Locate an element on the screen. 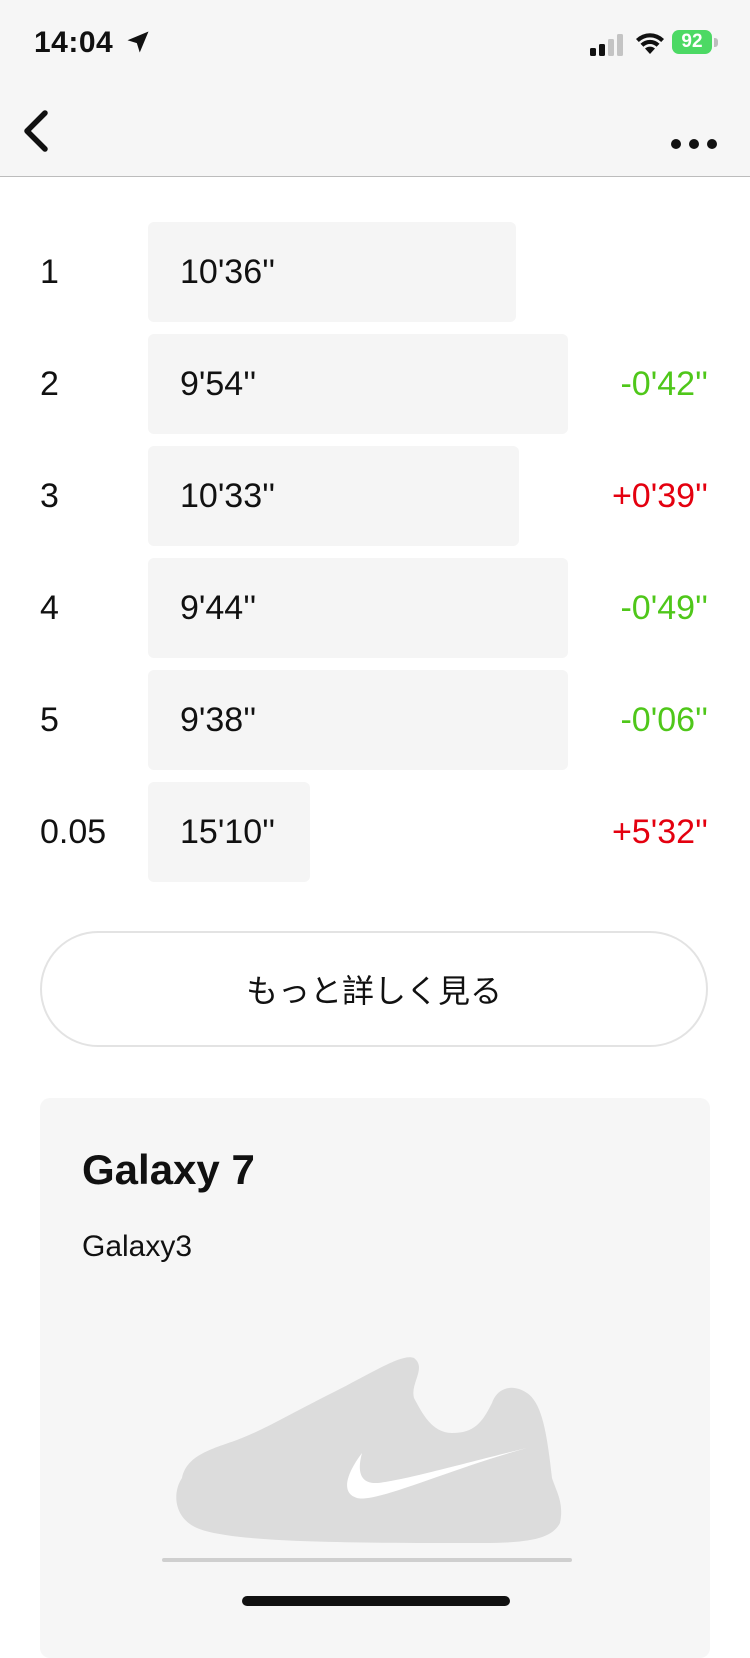 This screenshot has height=1658, width=750. home-indicator is located at coordinates (376, 1601).